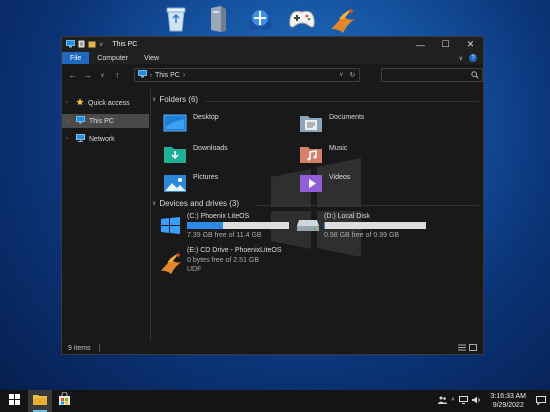 Image resolution: width=550 pixels, height=412 pixels. I want to click on drive-name: (C:) Phoenix LiteOS, so click(218, 216).